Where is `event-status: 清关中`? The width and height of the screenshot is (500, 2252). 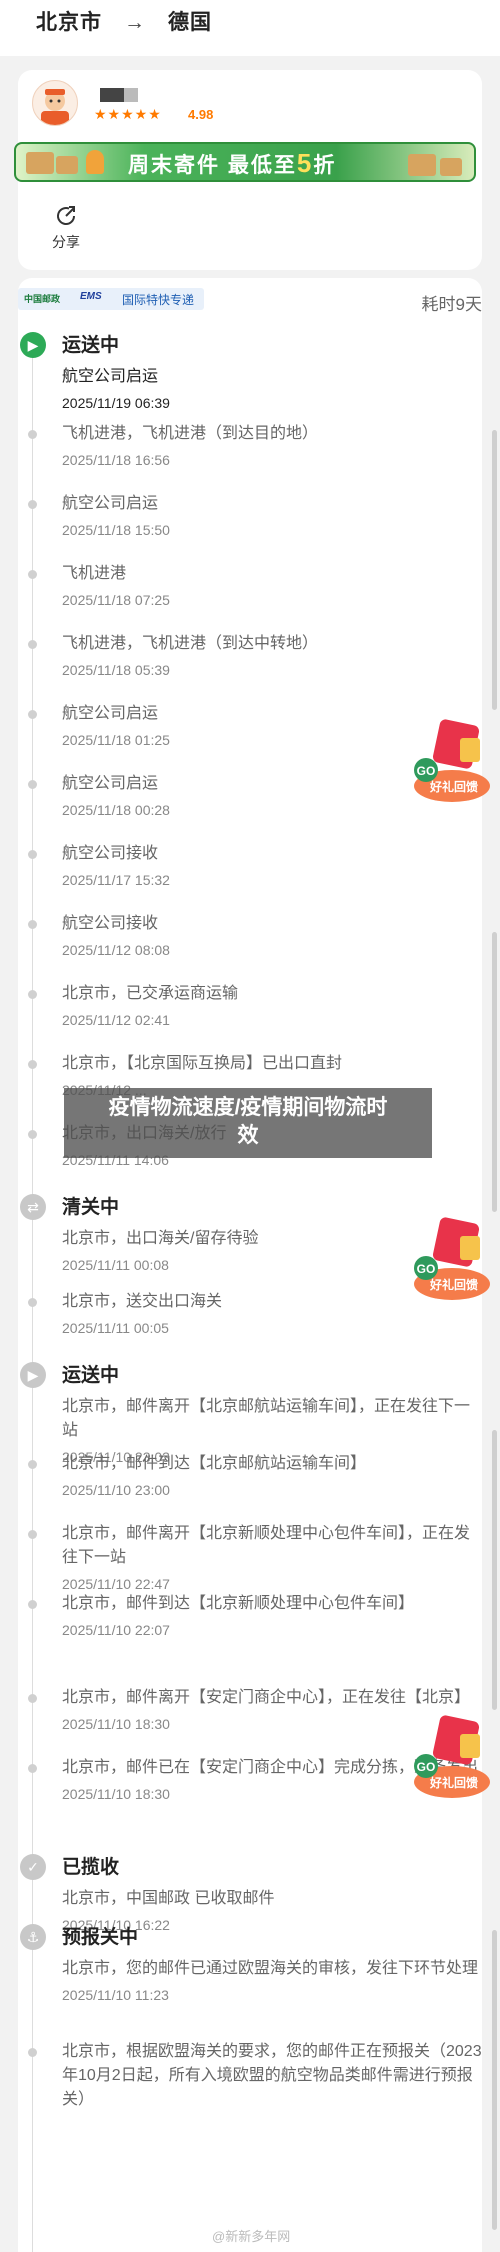
event-status: 清关中 is located at coordinates (91, 1207).